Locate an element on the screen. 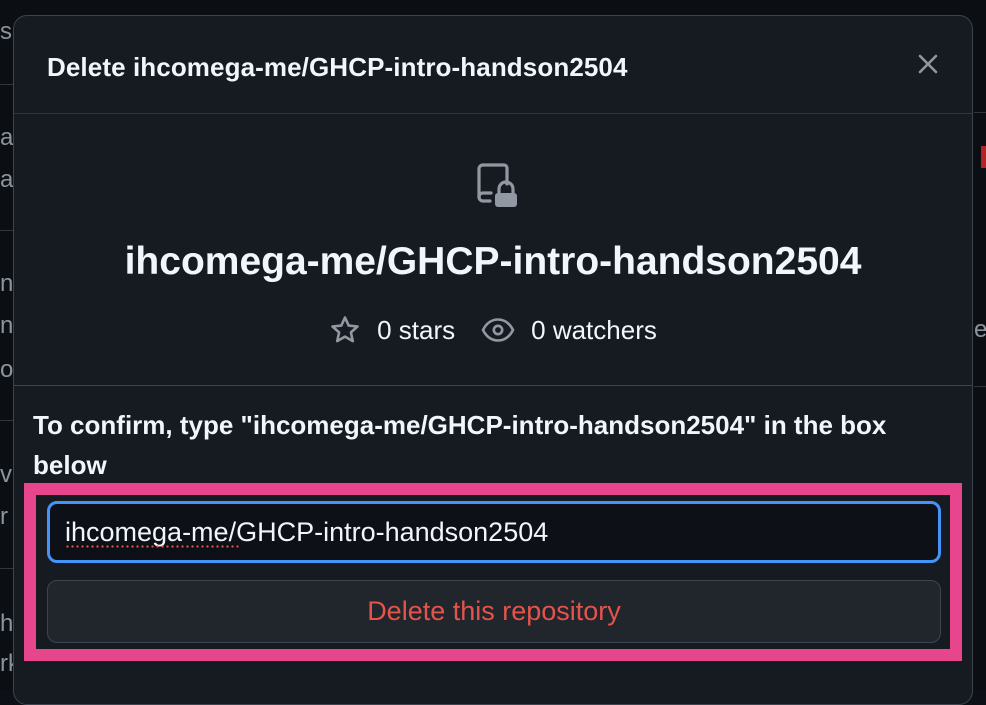 Image resolution: width=986 pixels, height=705 pixels. background-text: n is located at coordinates (7, 283).